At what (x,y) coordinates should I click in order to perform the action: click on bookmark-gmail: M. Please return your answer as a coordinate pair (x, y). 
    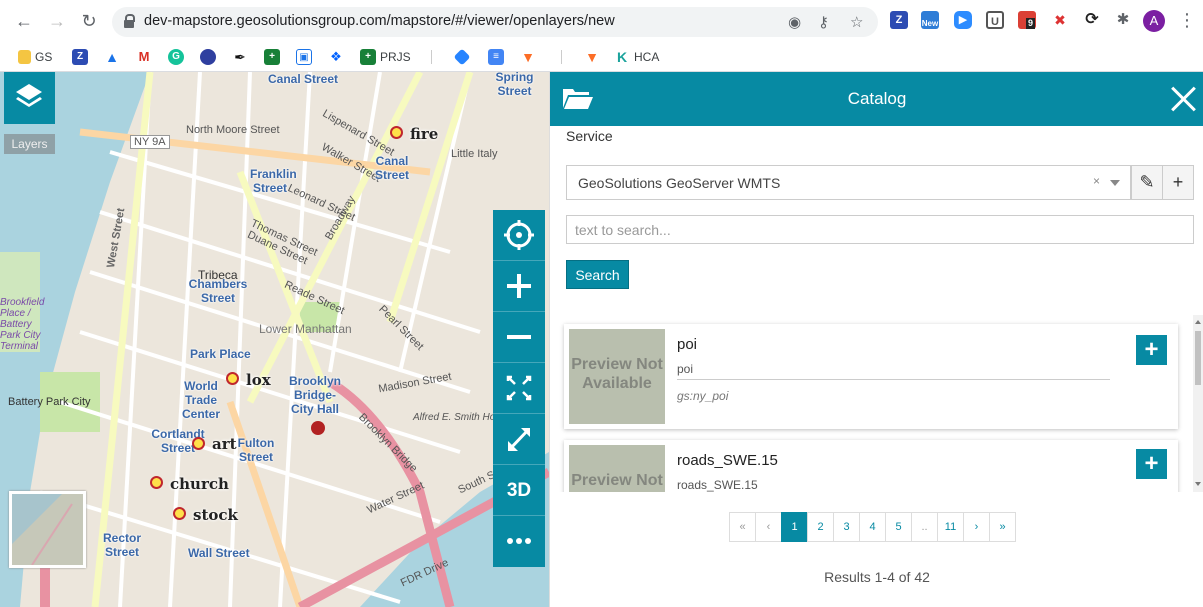
    Looking at the image, I should click on (144, 57).